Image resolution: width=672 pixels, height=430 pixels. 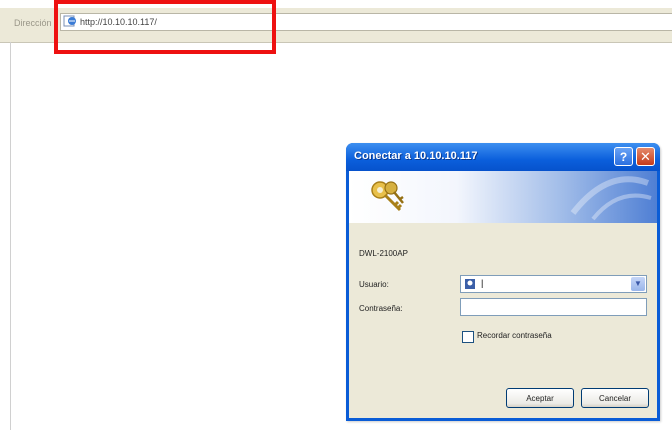 What do you see at coordinates (468, 337) in the screenshot?
I see `remember-password-checkbox` at bounding box center [468, 337].